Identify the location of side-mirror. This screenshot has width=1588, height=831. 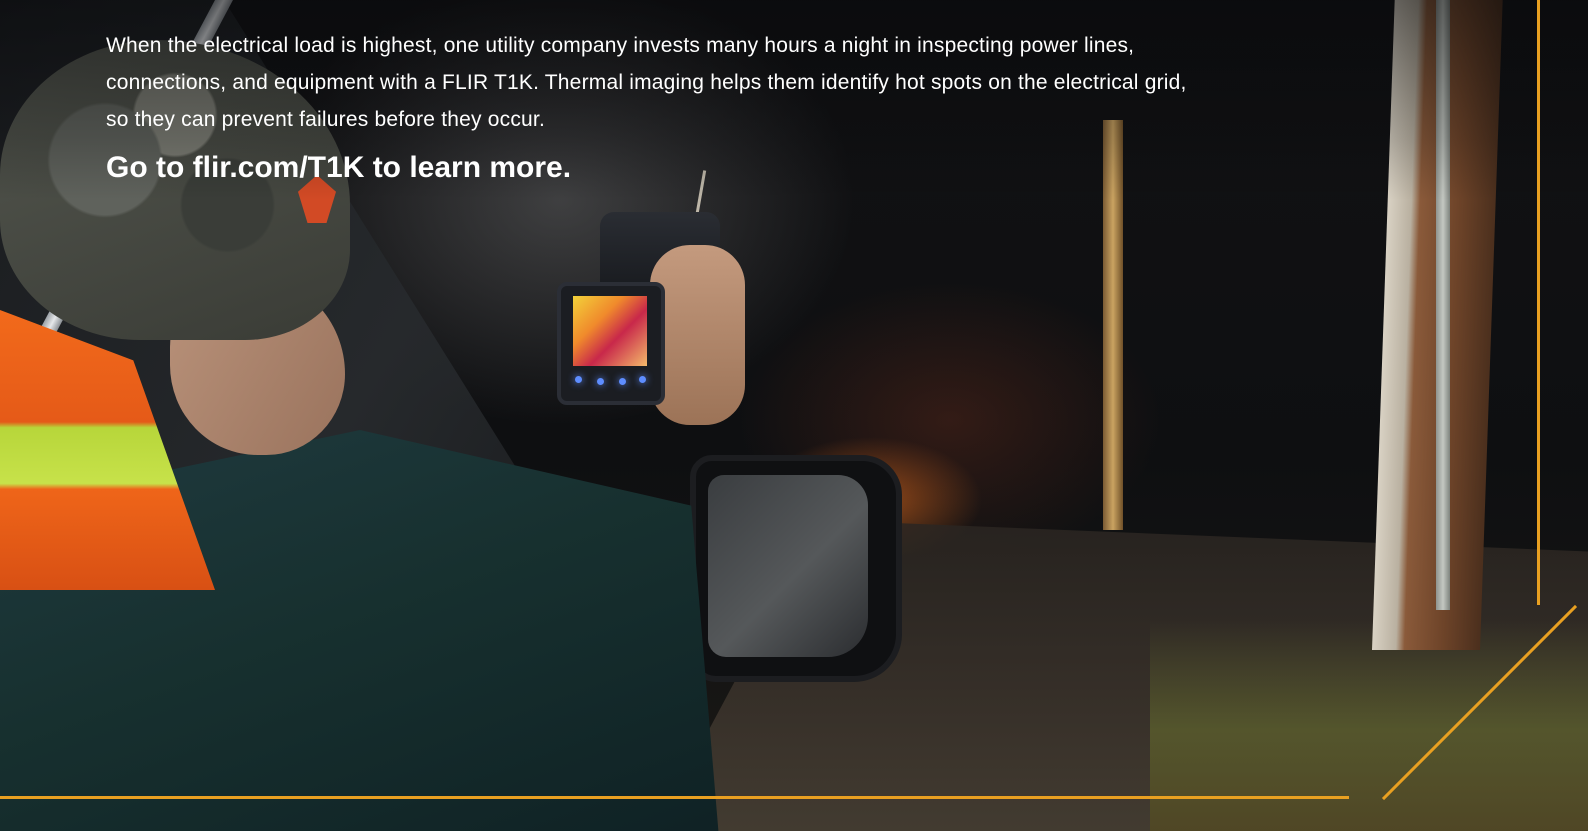
(796, 568).